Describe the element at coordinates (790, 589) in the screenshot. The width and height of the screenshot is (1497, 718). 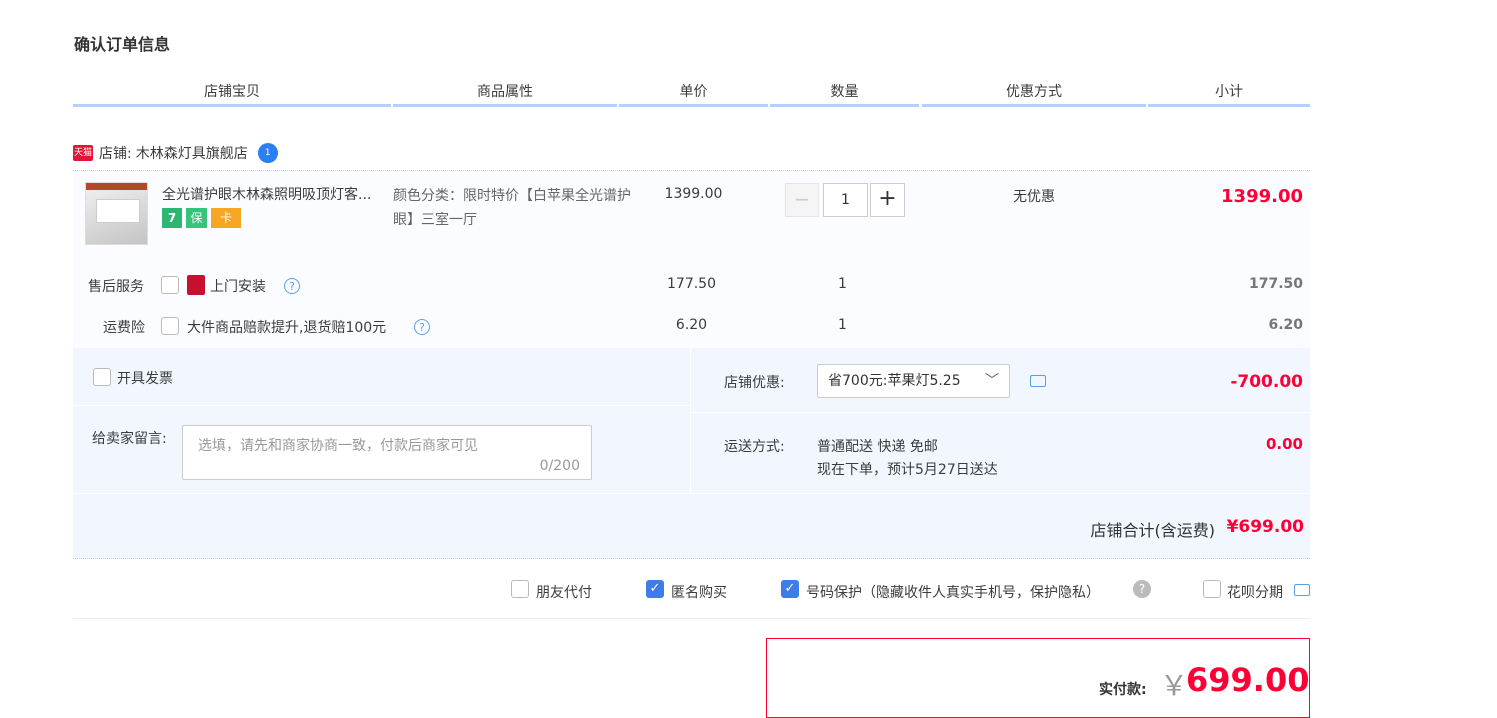
I see `phone-protect-checkbox: ✓` at that location.